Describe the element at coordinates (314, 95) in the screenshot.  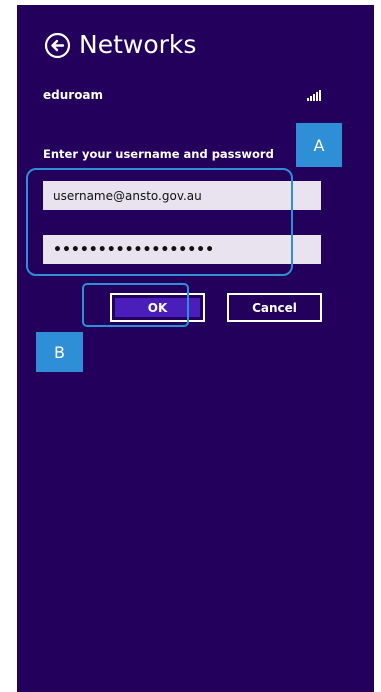
I see `wifi-signal-icon` at that location.